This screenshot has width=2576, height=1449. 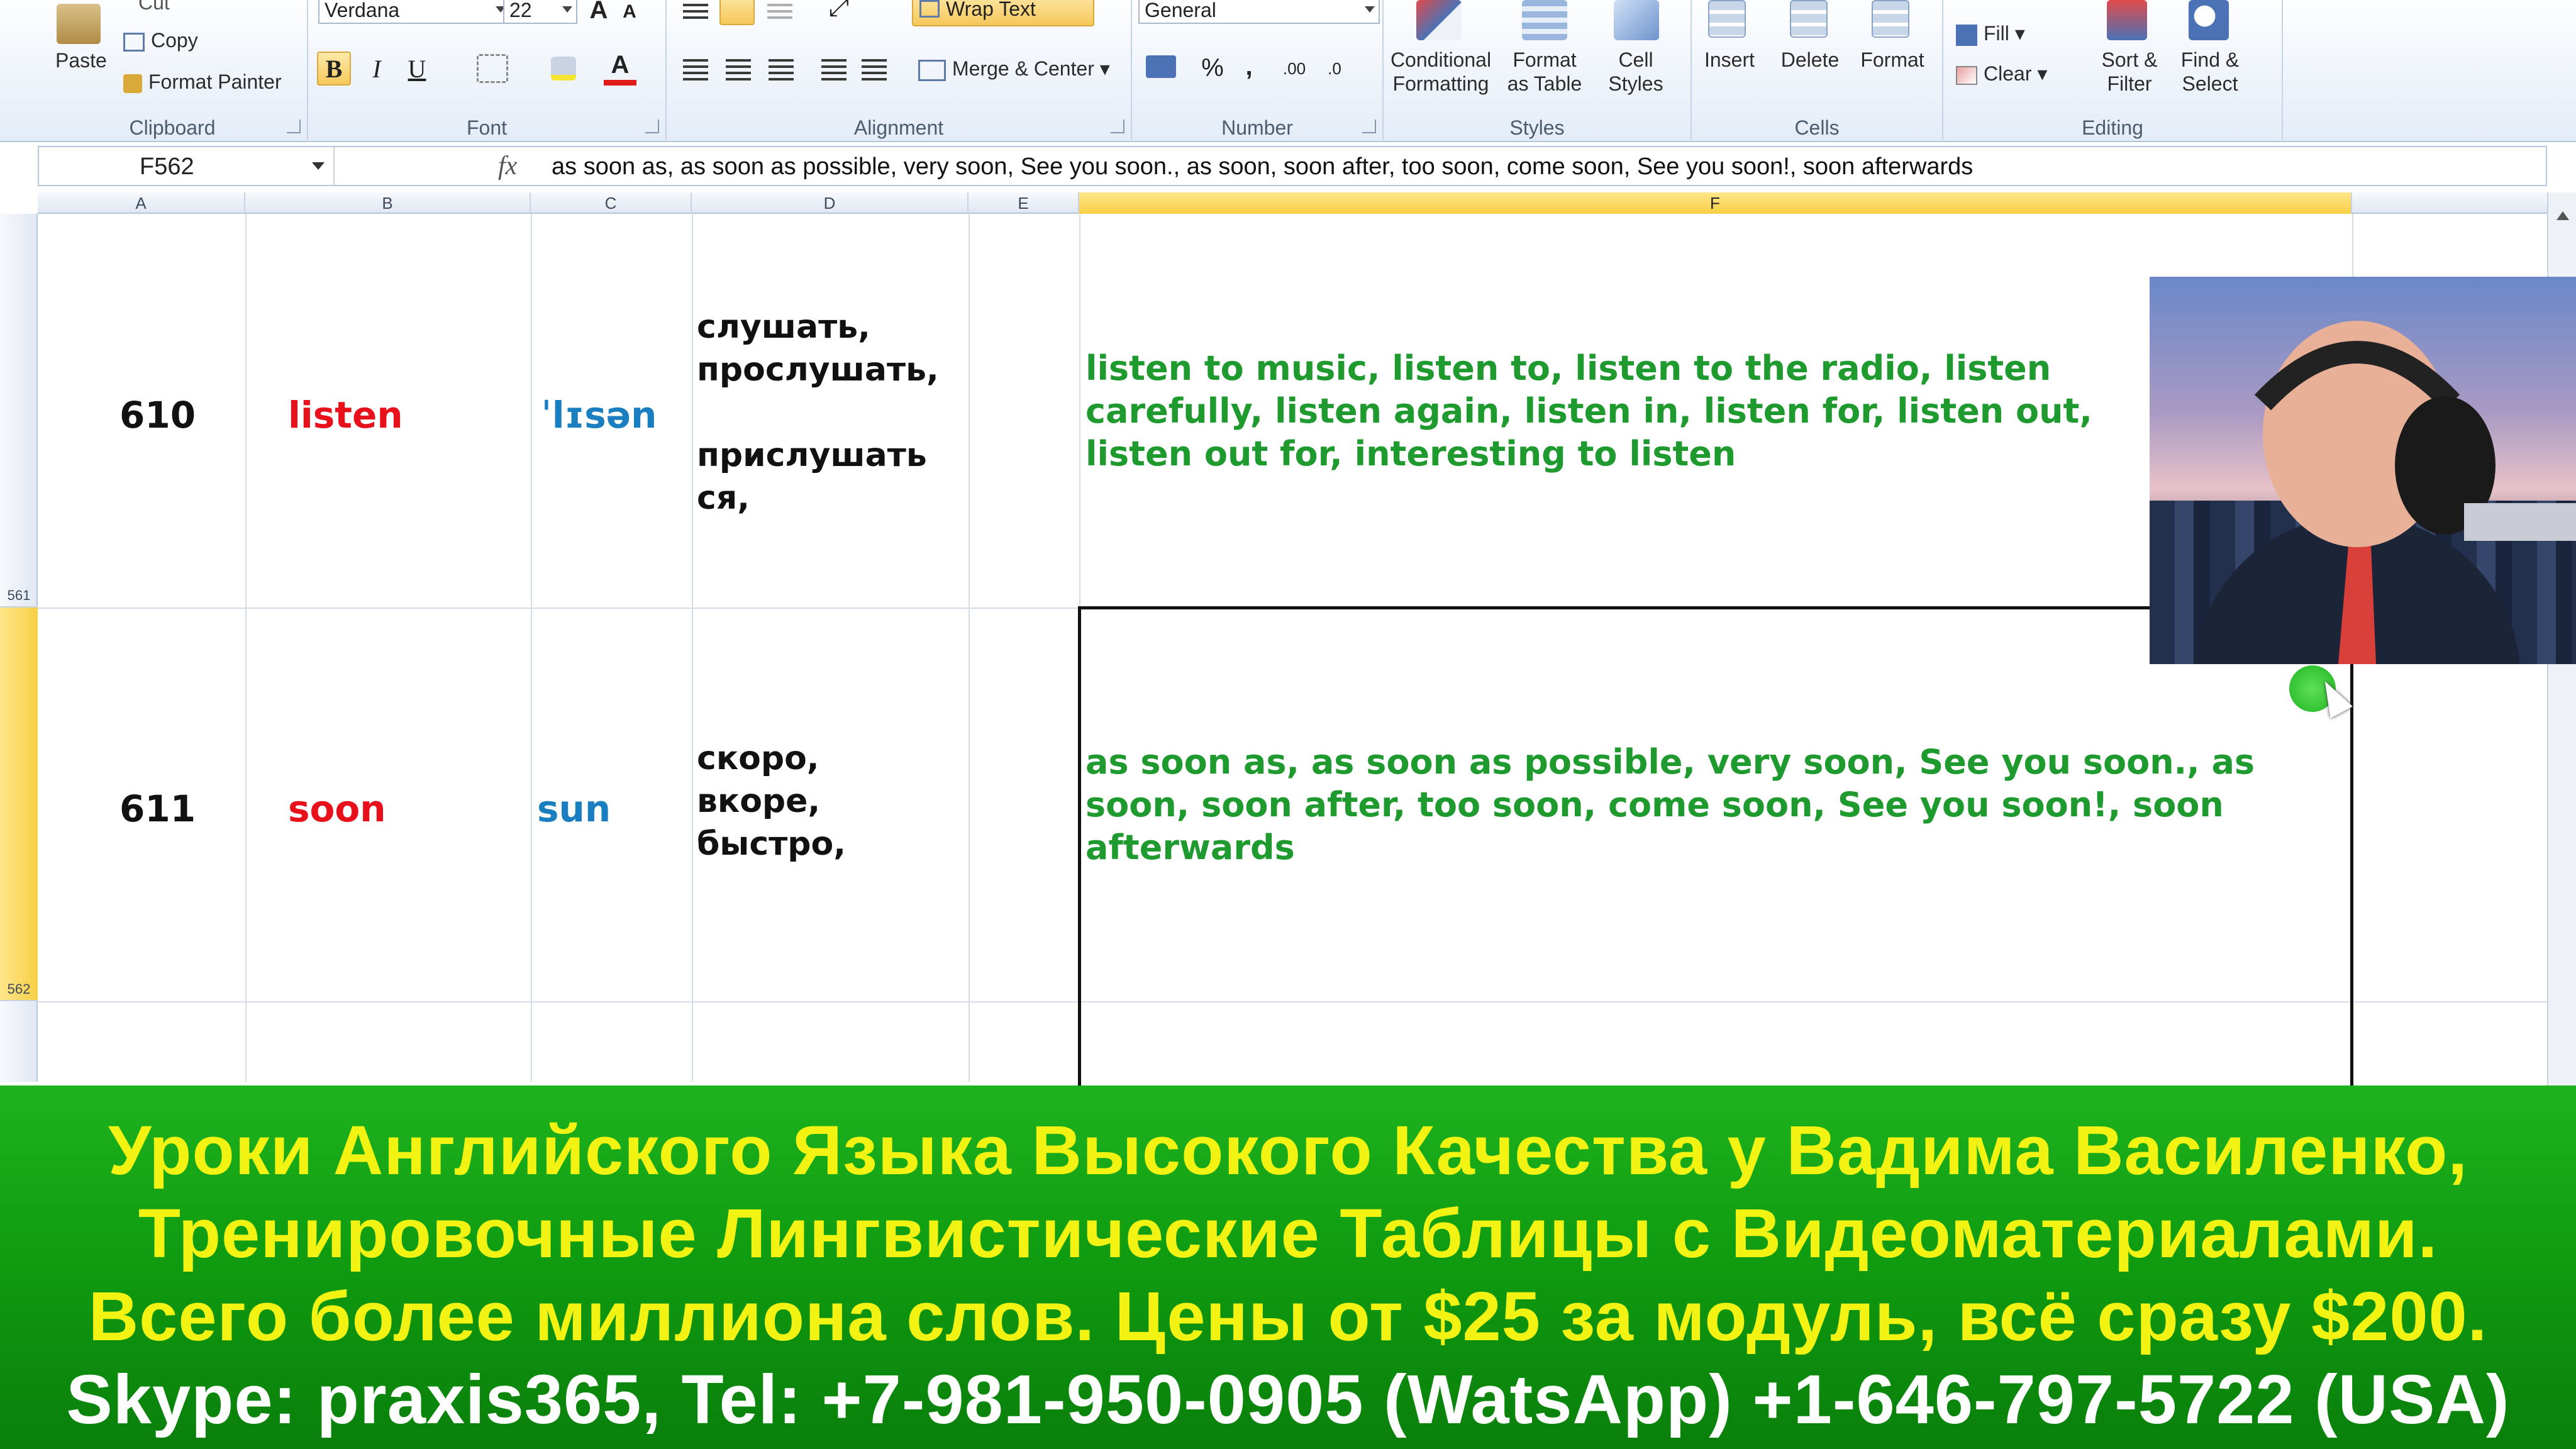 I want to click on orientation-icon: ⤢, so click(x=839, y=11).